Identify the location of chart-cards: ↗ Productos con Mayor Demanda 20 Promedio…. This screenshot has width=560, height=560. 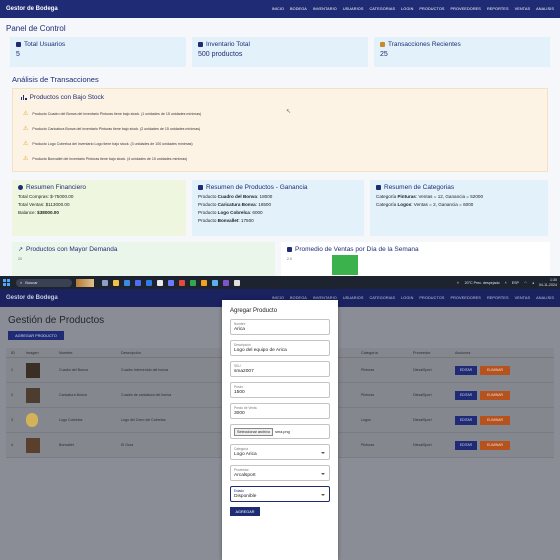
(280, 256).